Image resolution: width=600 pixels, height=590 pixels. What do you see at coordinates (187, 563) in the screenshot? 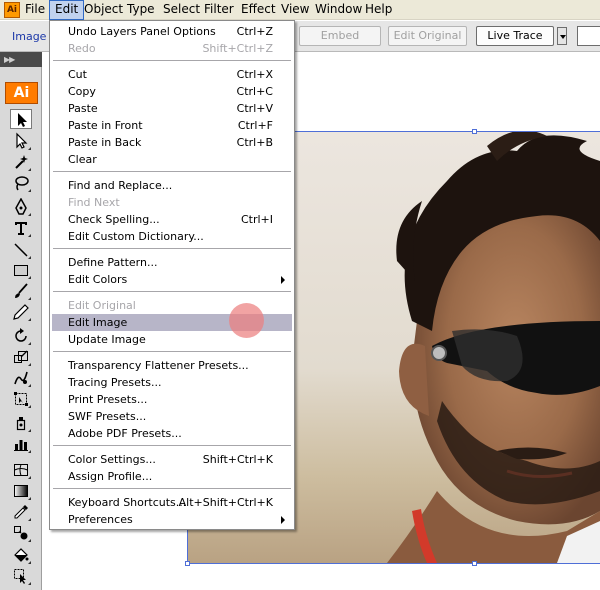
I see `bounding-box-handle-bottom-left` at bounding box center [187, 563].